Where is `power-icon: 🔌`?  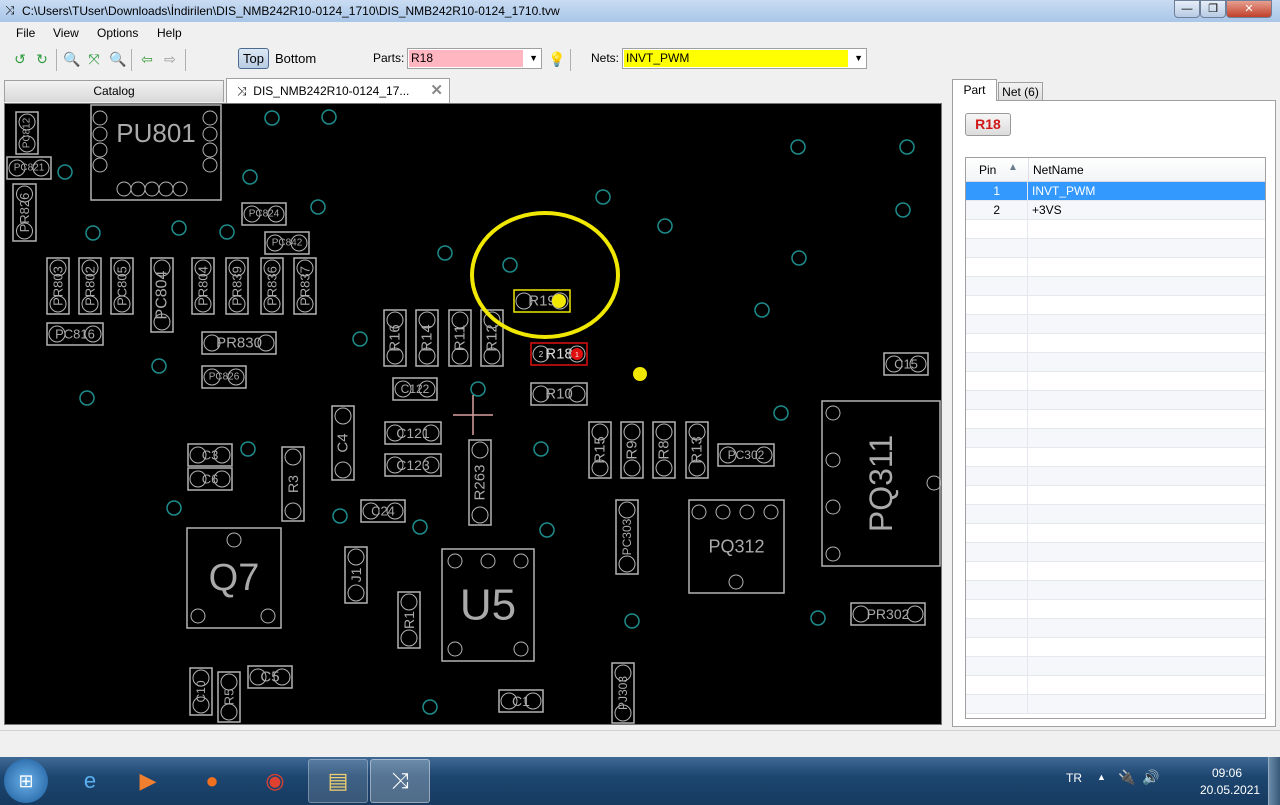 power-icon: 🔌 is located at coordinates (1126, 777).